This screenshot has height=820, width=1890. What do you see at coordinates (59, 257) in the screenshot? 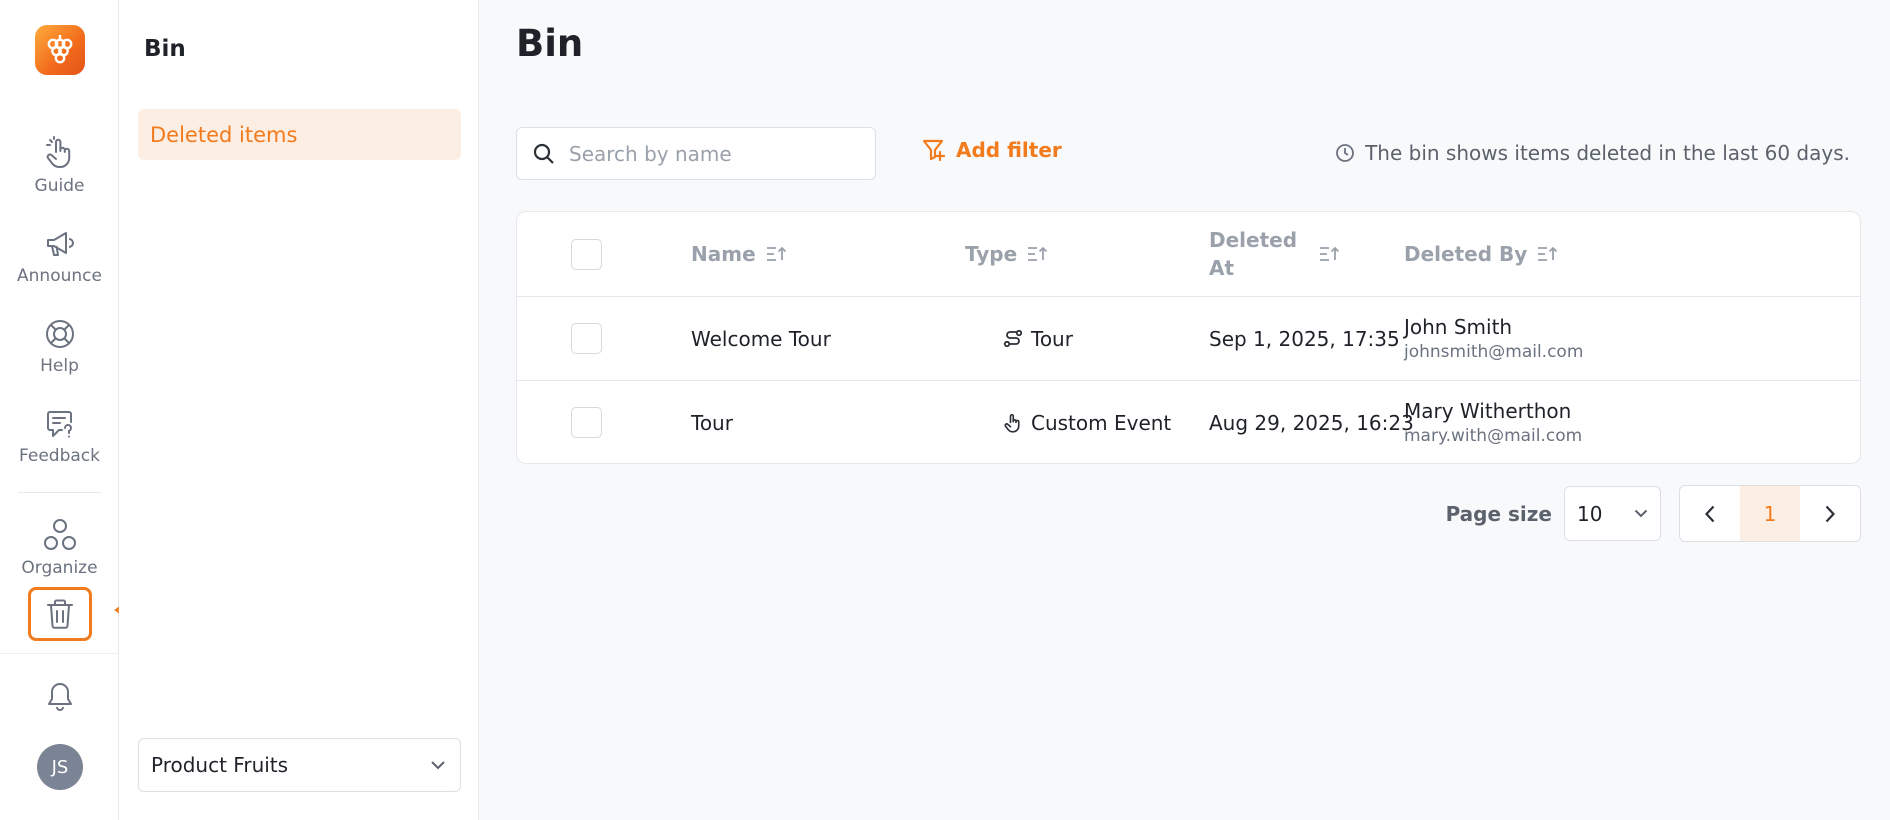
I see `rail-item-announce: Announce` at bounding box center [59, 257].